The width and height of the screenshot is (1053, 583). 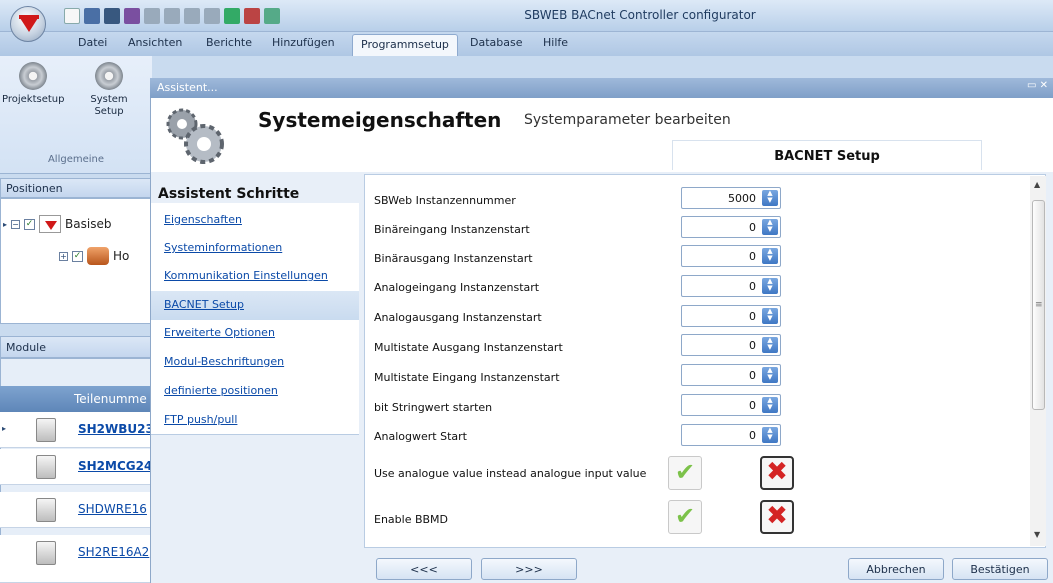 I want to click on analog-value-start-spinner: 0 ▲ ▼, so click(x=731, y=435).